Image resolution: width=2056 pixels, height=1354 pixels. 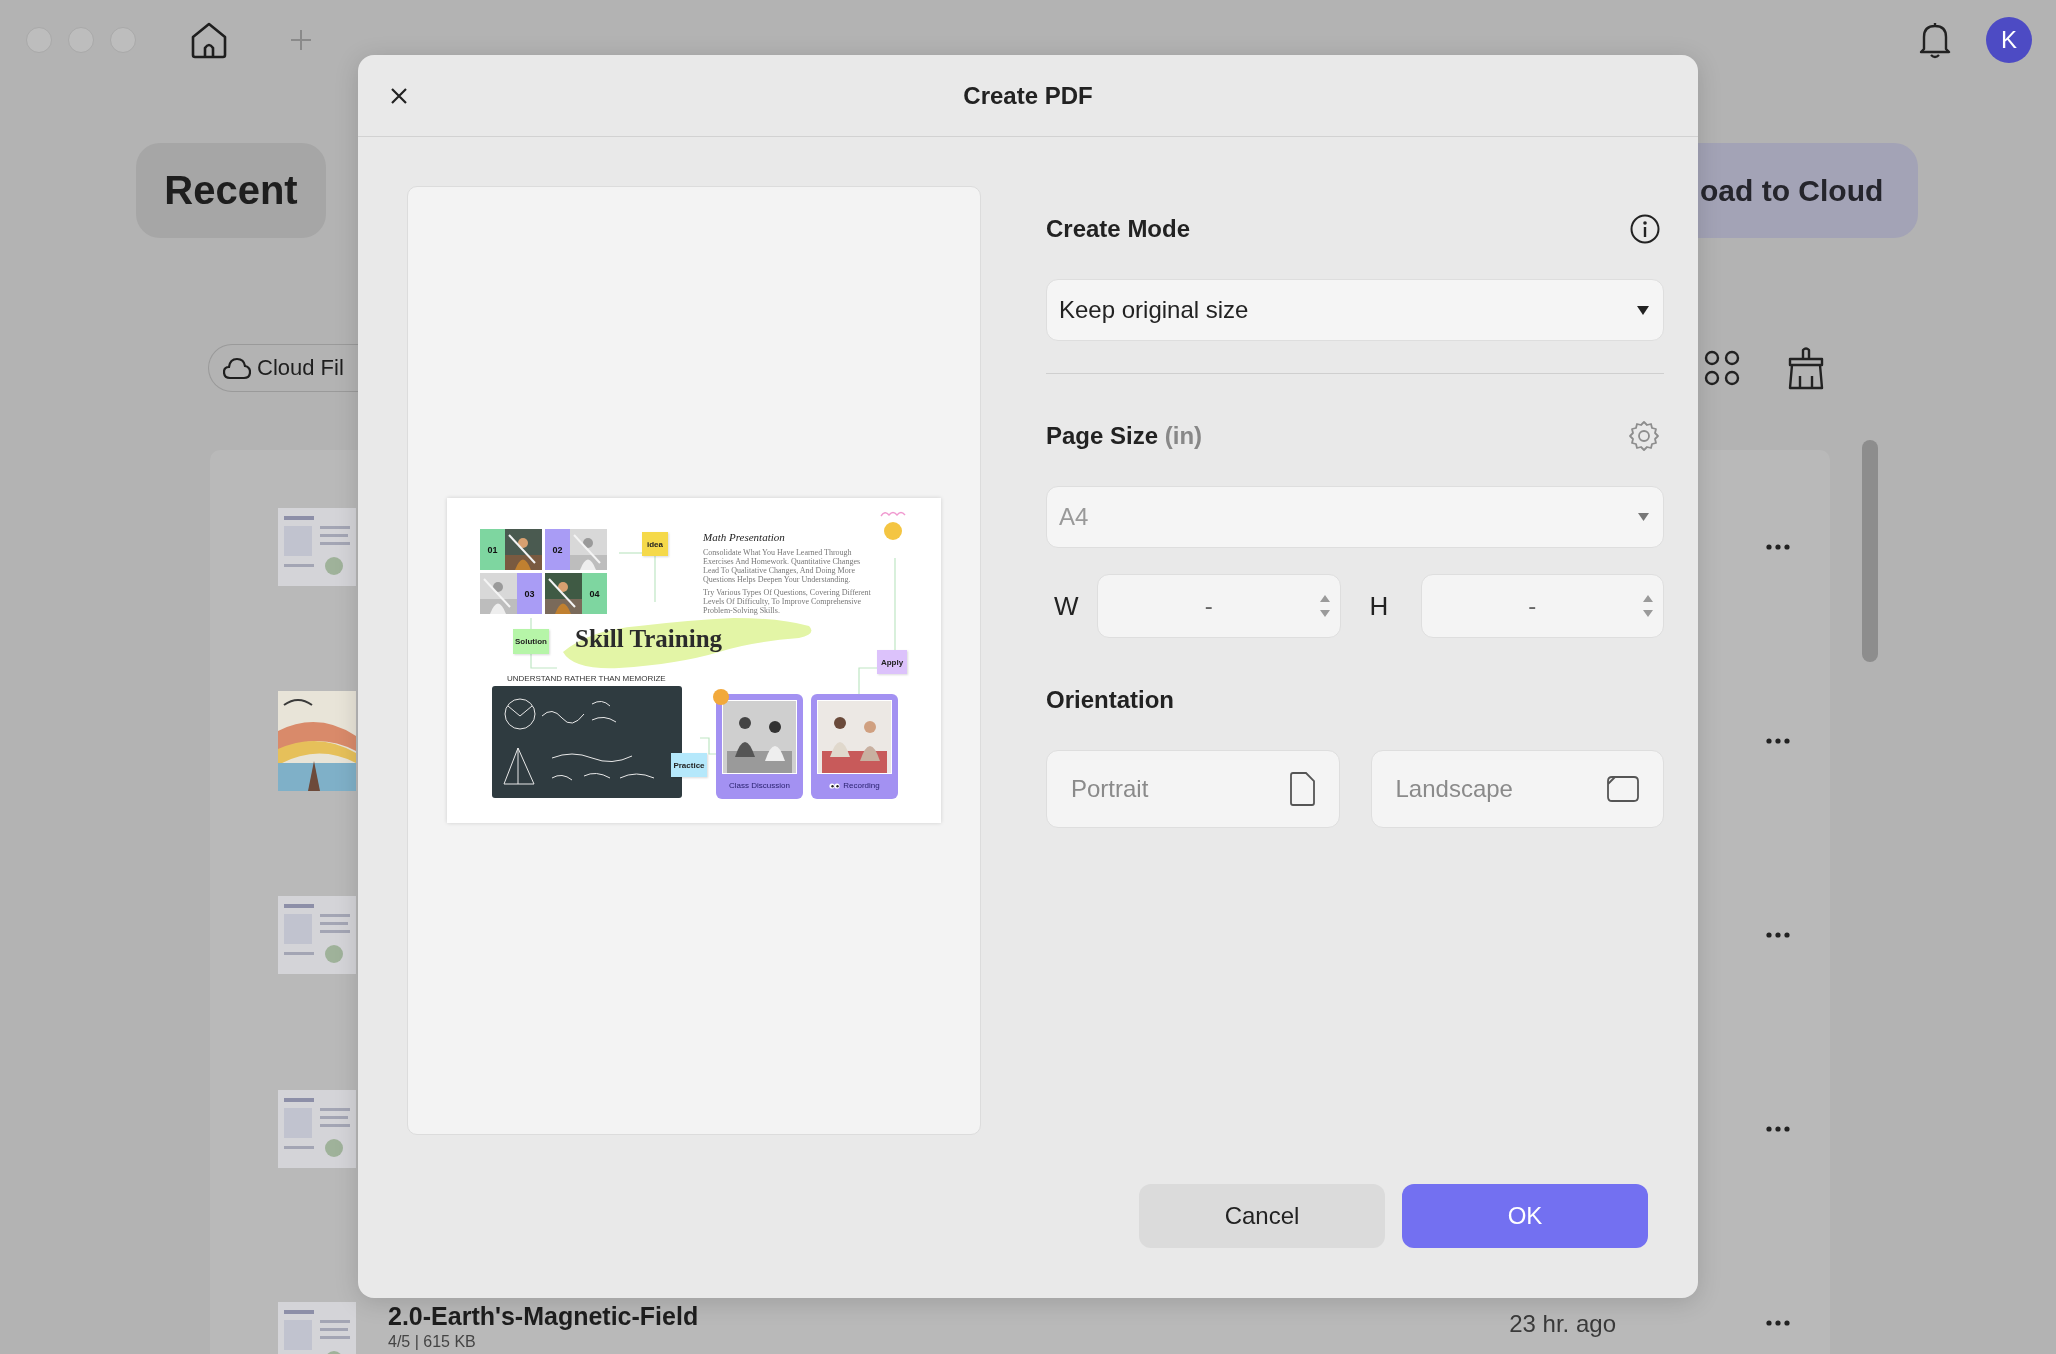 What do you see at coordinates (1379, 606) in the screenshot?
I see `height-label: H` at bounding box center [1379, 606].